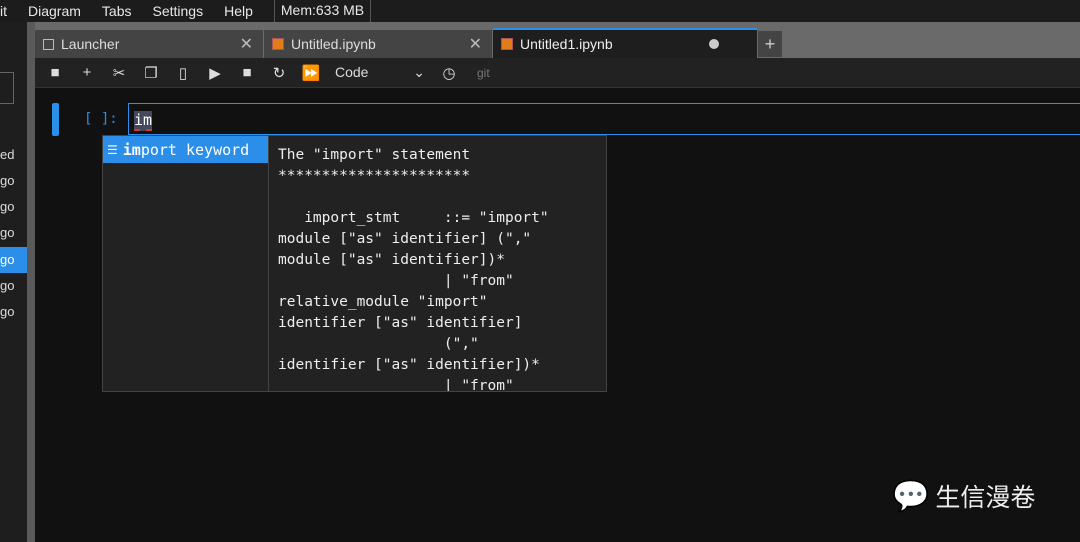 Image resolution: width=1080 pixels, height=542 pixels. I want to click on menu-tabs: Tabs, so click(117, 11).